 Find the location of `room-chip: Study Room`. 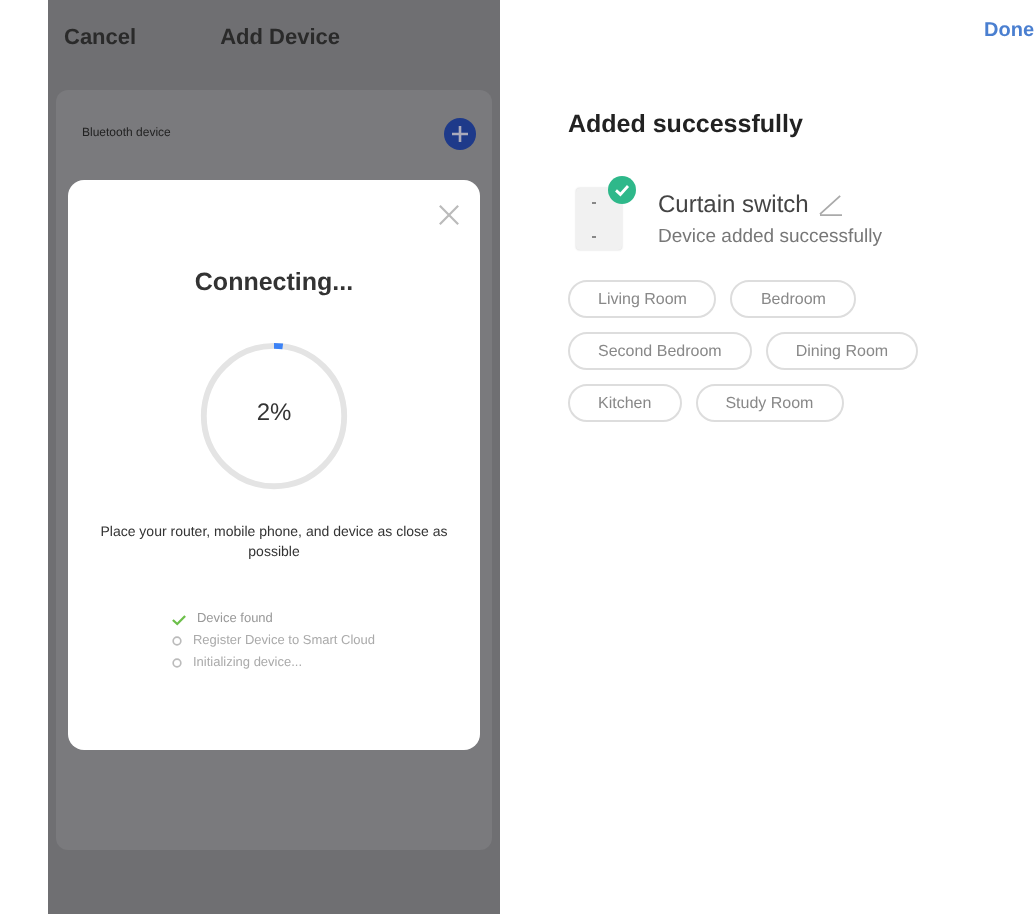

room-chip: Study Room is located at coordinates (769, 403).